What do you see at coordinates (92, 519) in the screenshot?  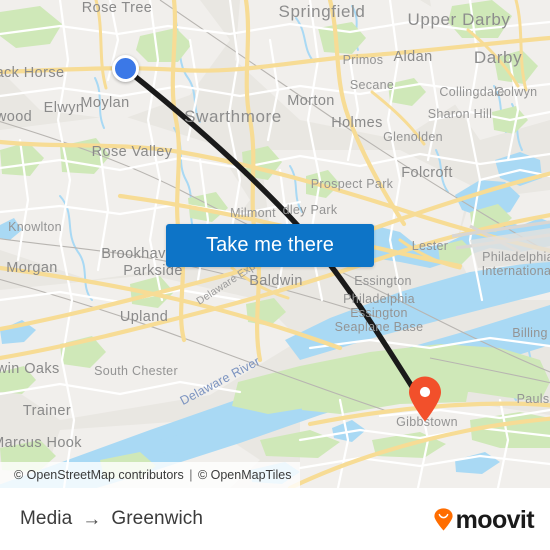 I see `arrow-right-icon: →` at bounding box center [92, 519].